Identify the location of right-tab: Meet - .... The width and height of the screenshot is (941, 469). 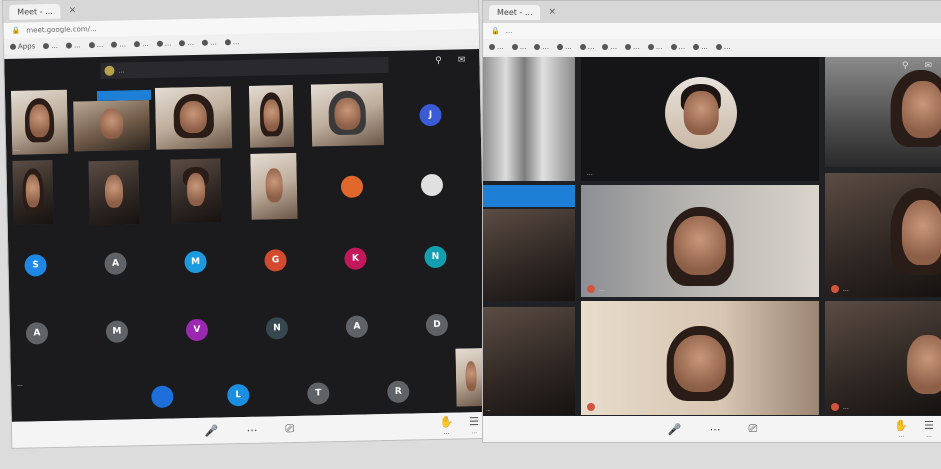
(515, 12).